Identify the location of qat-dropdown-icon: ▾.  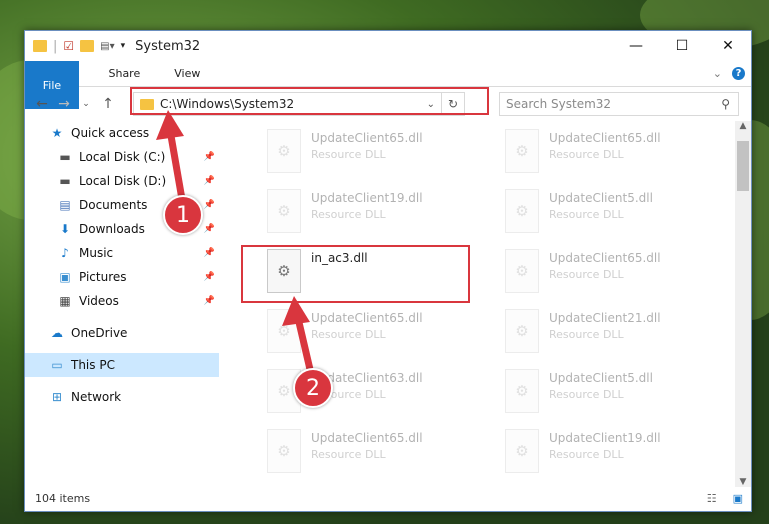
(123, 46).